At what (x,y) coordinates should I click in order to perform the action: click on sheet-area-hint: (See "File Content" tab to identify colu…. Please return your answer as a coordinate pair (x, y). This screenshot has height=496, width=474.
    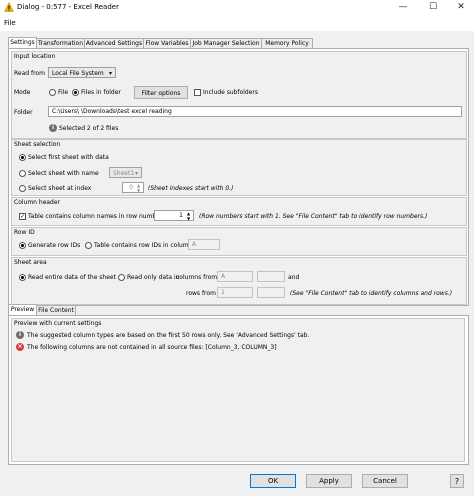
    Looking at the image, I should click on (371, 293).